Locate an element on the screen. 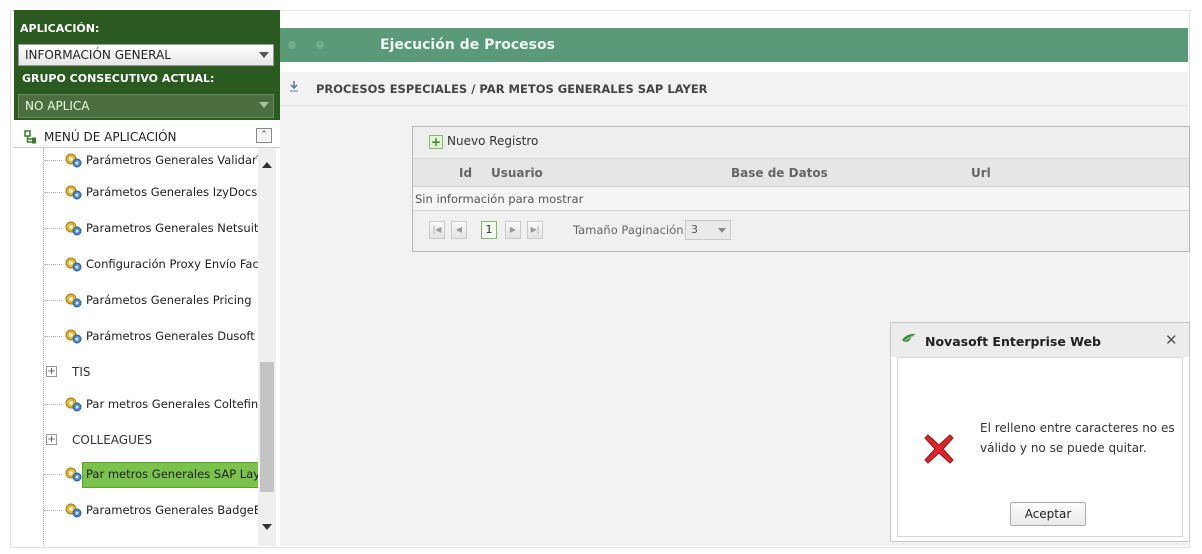 This screenshot has height=554, width=1202. tree-item-label: Configuración Proxy Envío Fac is located at coordinates (172, 264).